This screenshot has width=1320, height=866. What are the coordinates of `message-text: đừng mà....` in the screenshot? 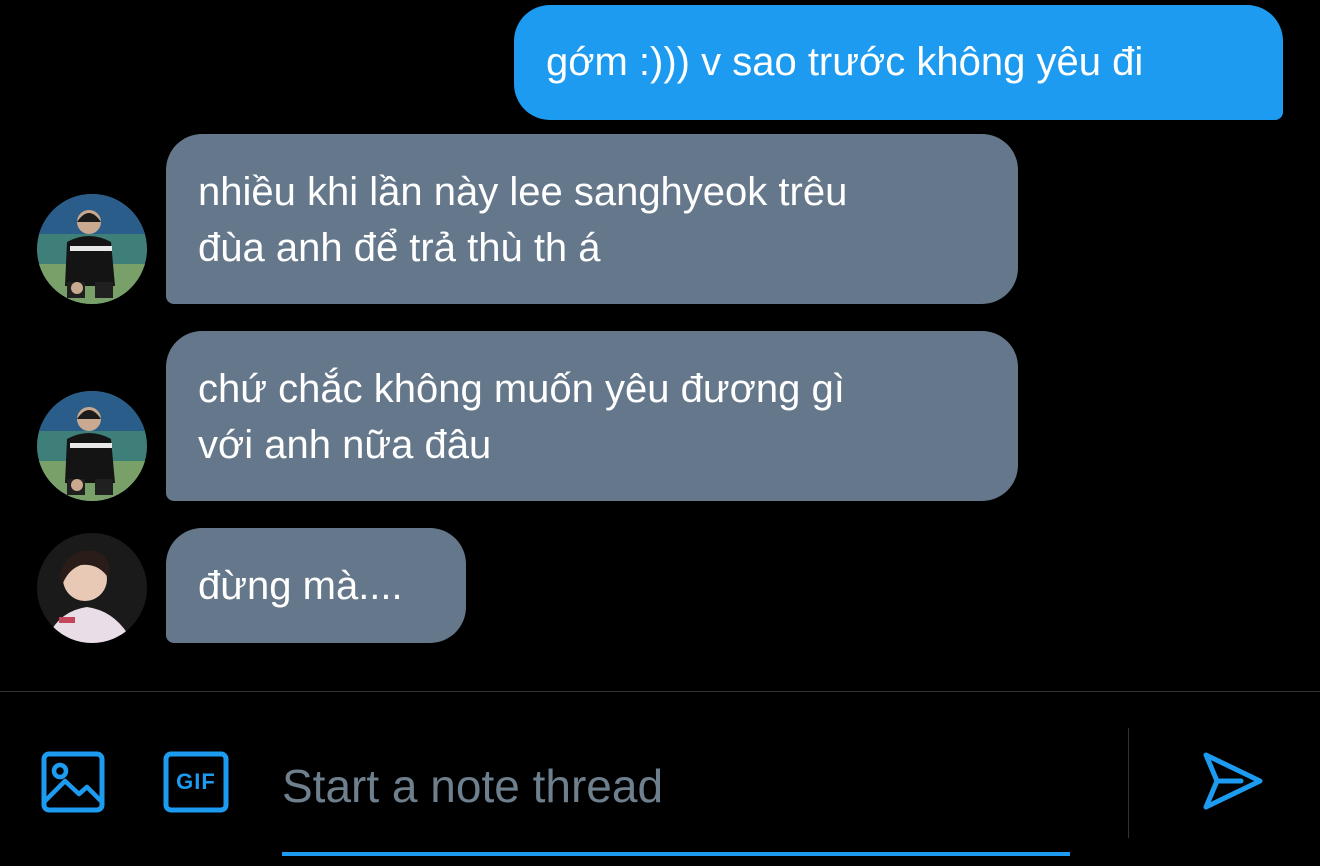 It's located at (300, 586).